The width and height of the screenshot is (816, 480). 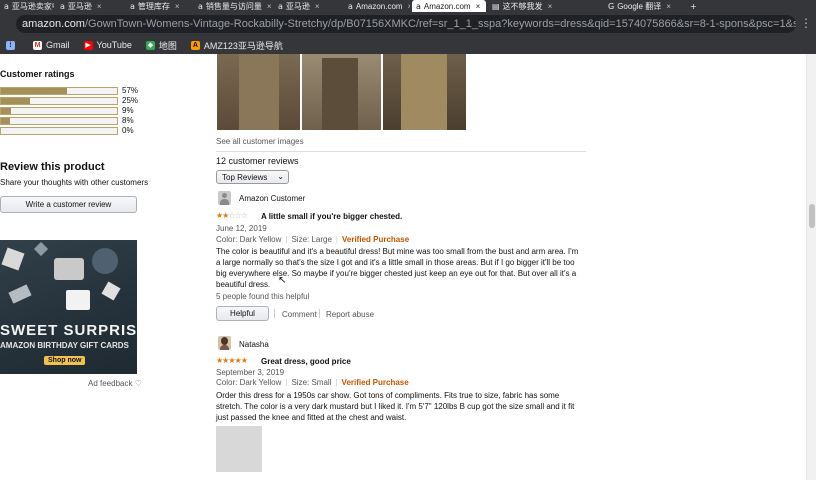 I want to click on tab-0: a亚马逊卖家中心×, so click(x=27, y=6).